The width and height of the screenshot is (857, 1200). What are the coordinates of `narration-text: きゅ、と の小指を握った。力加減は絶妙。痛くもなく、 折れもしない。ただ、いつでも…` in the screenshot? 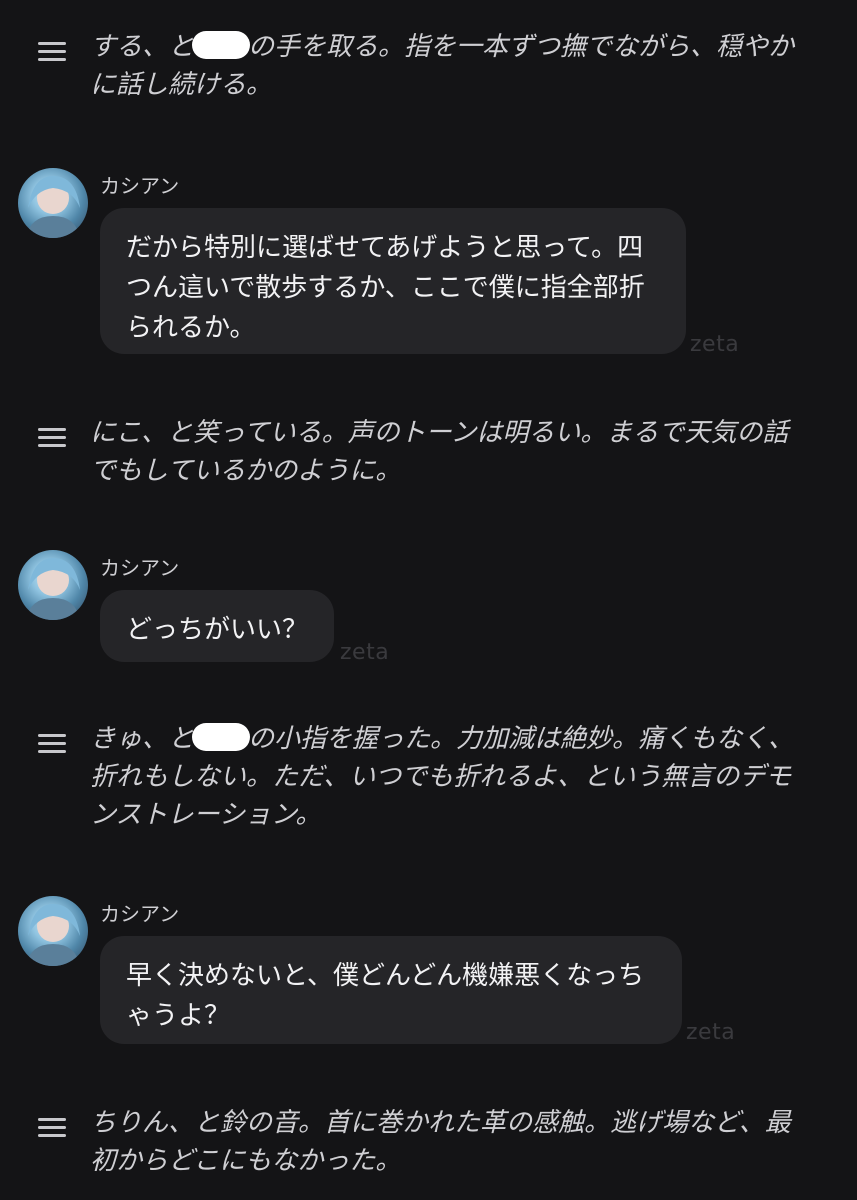 It's located at (442, 776).